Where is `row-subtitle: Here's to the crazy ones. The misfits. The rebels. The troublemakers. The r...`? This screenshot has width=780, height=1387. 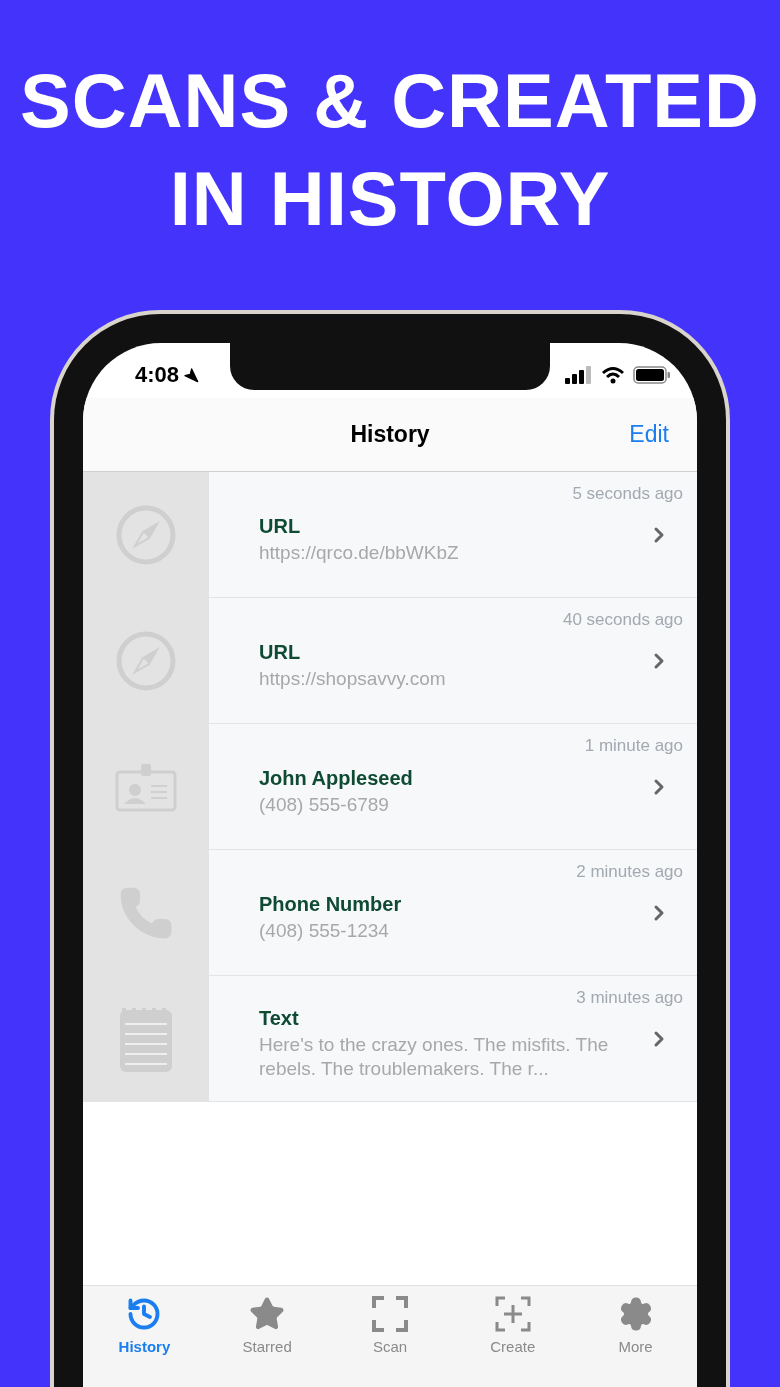
row-subtitle: Here's to the crazy ones. The misfits. The rebels. The troublemakers. The r... is located at coordinates (434, 1056).